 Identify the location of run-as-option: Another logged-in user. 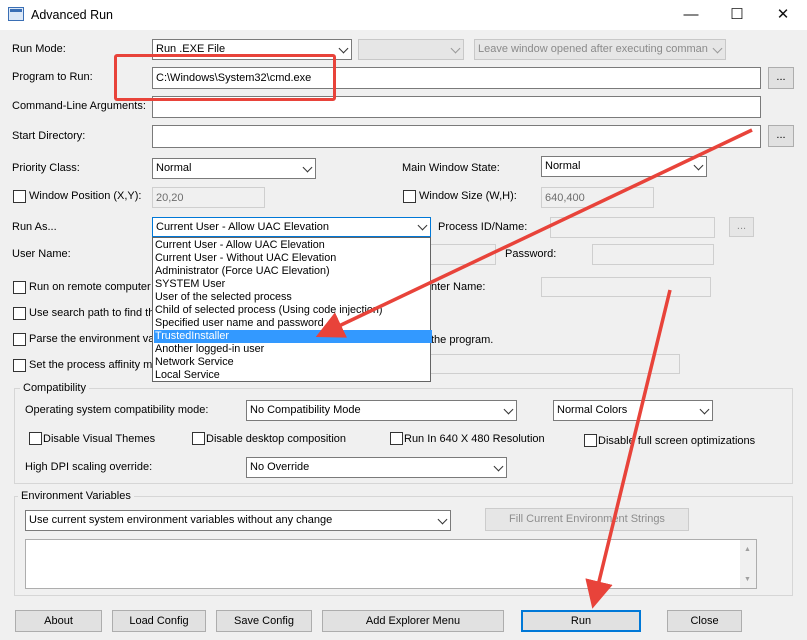
(293, 349).